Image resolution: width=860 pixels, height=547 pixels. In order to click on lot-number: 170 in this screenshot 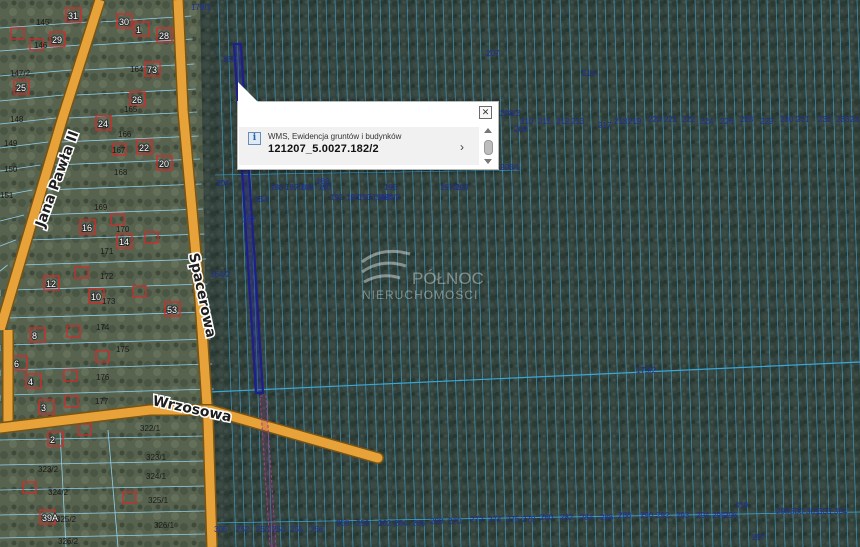, I will do `click(123, 229)`.